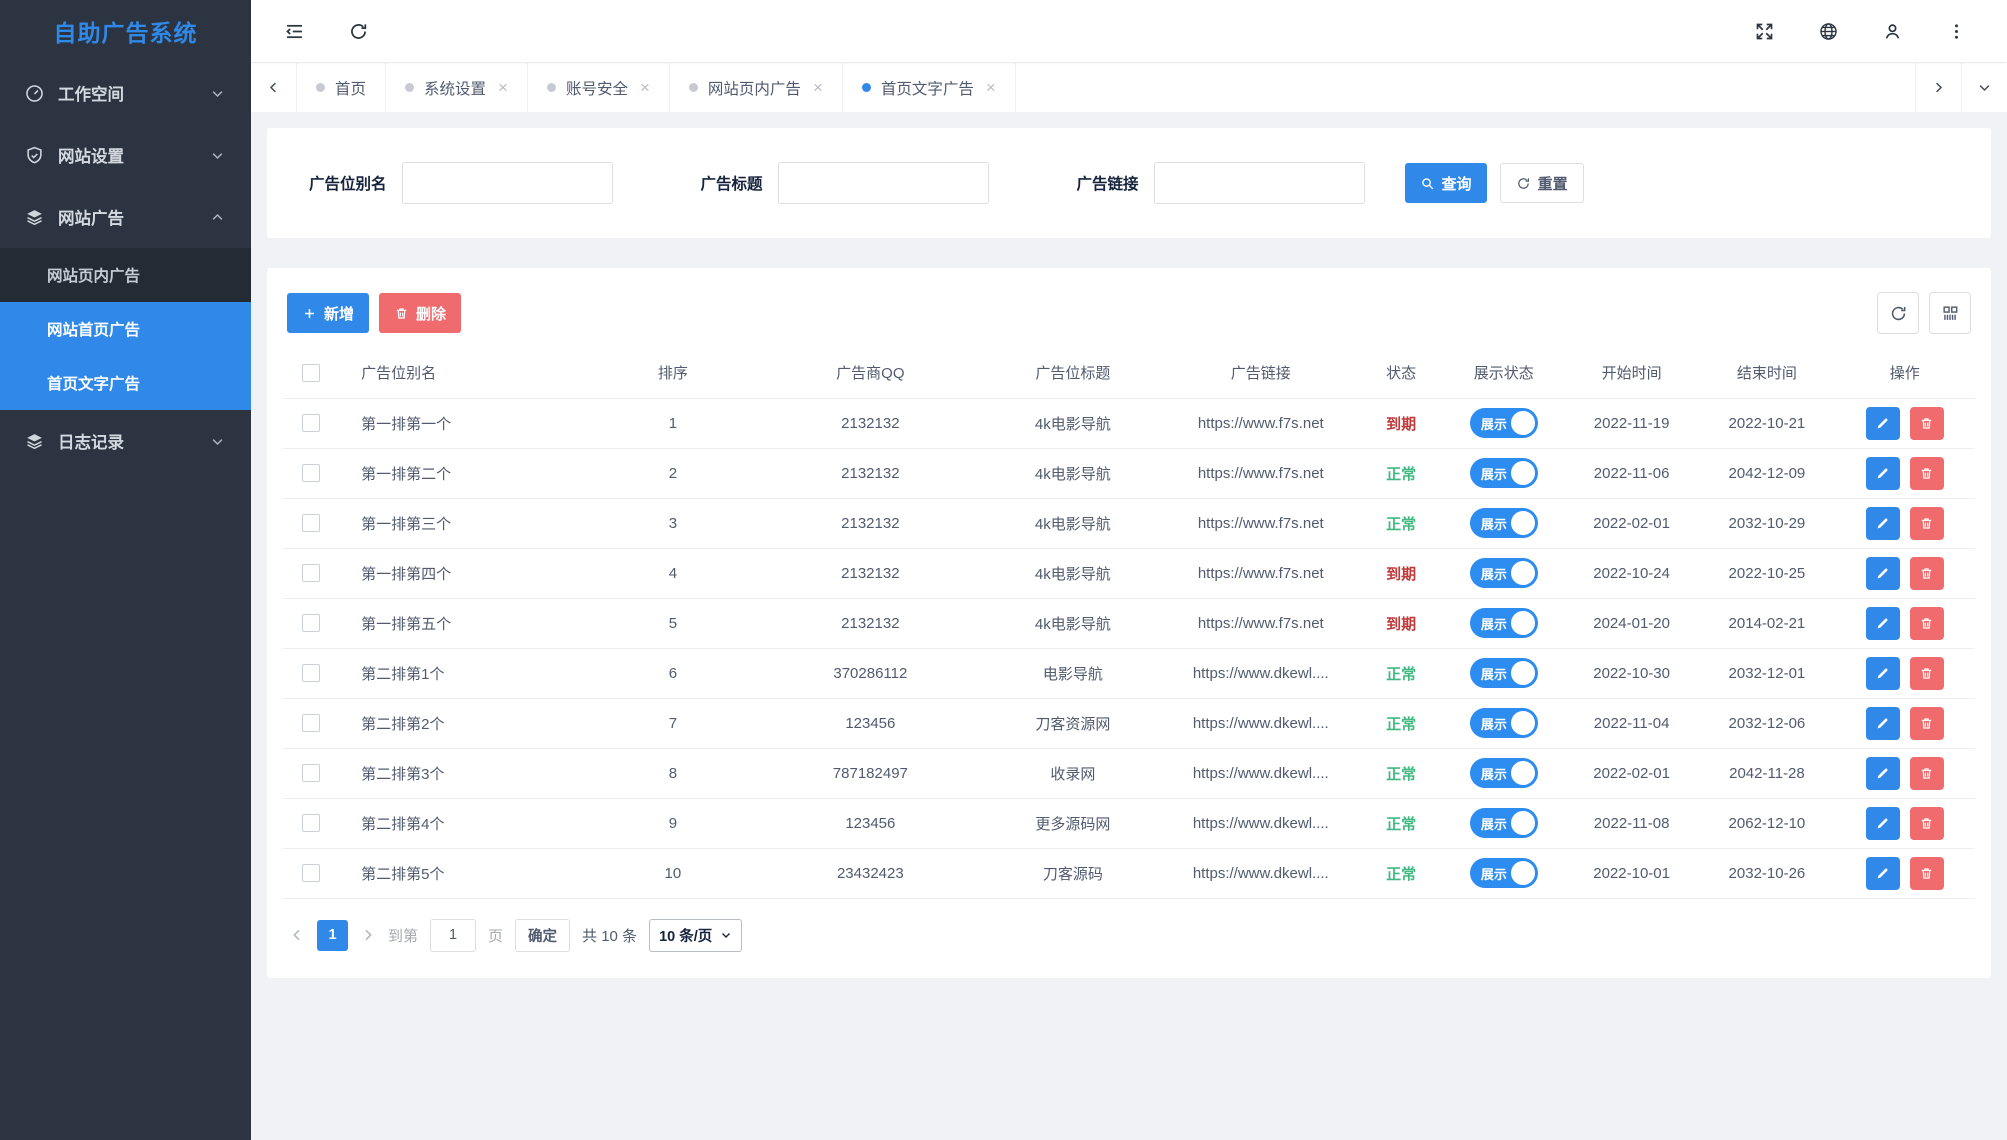 This screenshot has width=2007, height=1140. Describe the element at coordinates (420, 313) in the screenshot. I see `delete-button: 删除` at that location.